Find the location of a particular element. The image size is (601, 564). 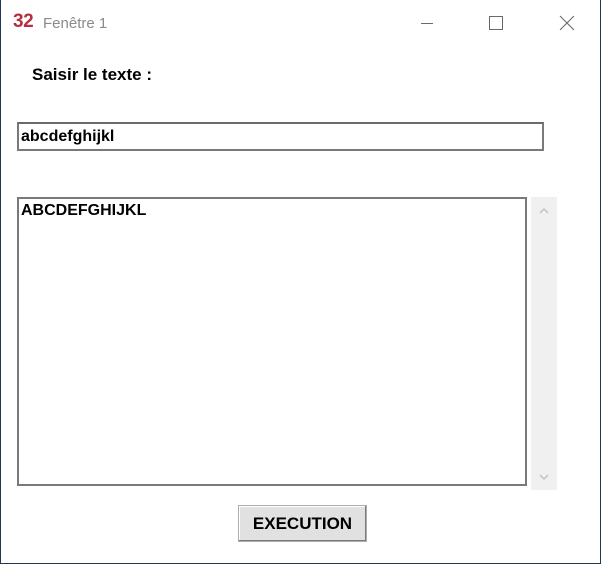

close-icon is located at coordinates (567, 23).